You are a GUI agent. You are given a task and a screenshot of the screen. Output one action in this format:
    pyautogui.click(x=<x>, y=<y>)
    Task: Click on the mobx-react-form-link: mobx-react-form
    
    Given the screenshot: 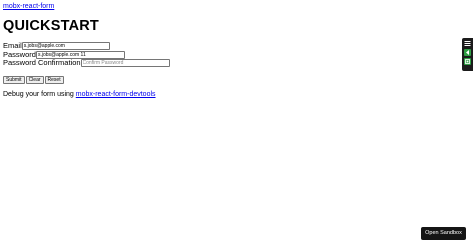 What is the action you would take?
    pyautogui.click(x=28, y=6)
    